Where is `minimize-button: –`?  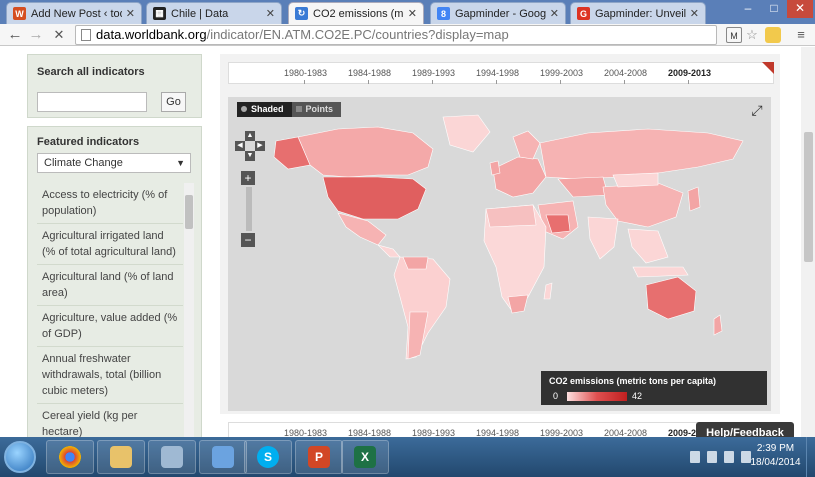 minimize-button: – is located at coordinates (748, 9).